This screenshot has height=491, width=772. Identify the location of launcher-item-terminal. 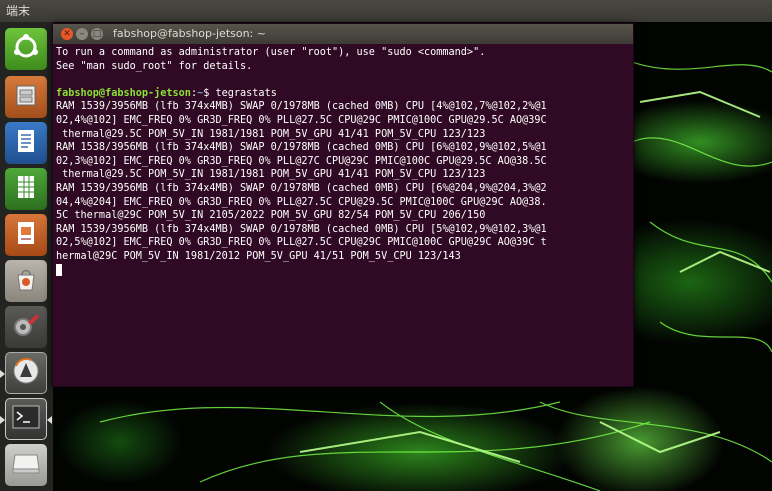
(26, 419).